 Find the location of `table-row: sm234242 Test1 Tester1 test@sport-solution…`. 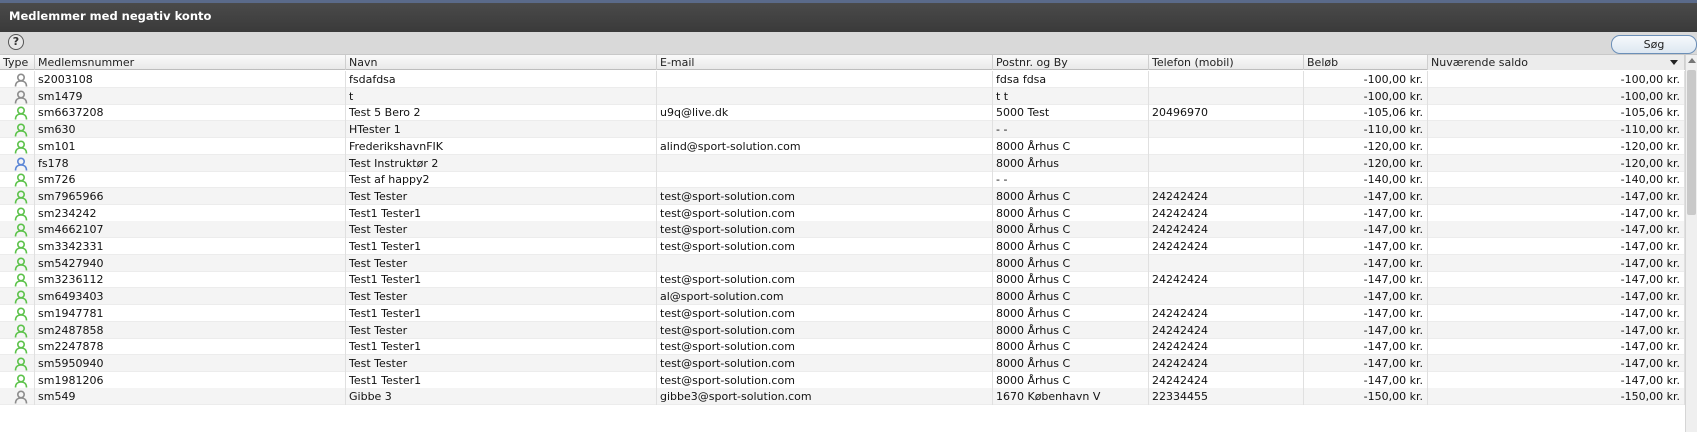

table-row: sm234242 Test1 Tester1 test@sport-solution… is located at coordinates (842, 213).